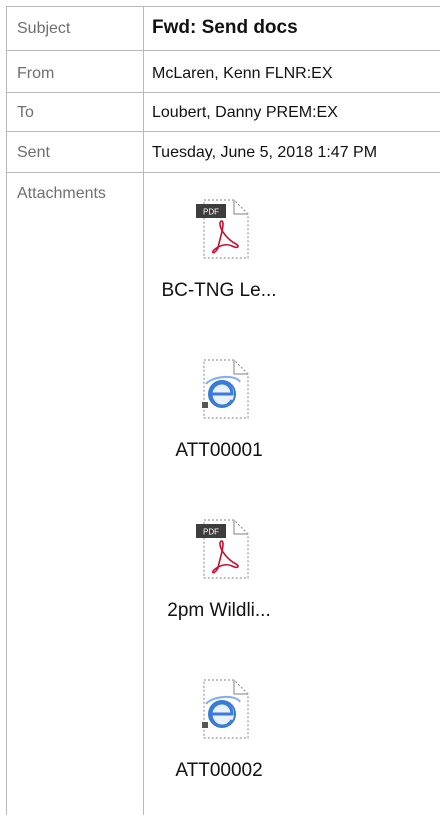 The height and width of the screenshot is (815, 440). Describe the element at coordinates (36, 73) in the screenshot. I see `from-label: From` at that location.